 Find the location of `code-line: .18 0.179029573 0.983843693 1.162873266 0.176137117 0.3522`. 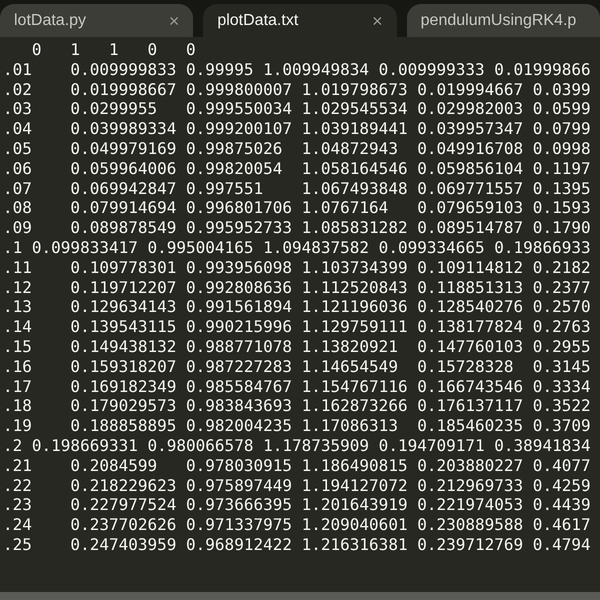

code-line: .18 0.179029573 0.983843693 1.162873266 0.176137117 0.3522 is located at coordinates (297, 406).